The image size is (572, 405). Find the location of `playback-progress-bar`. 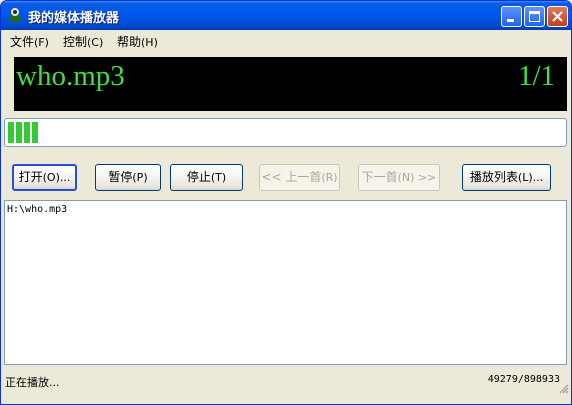

playback-progress-bar is located at coordinates (285, 132).